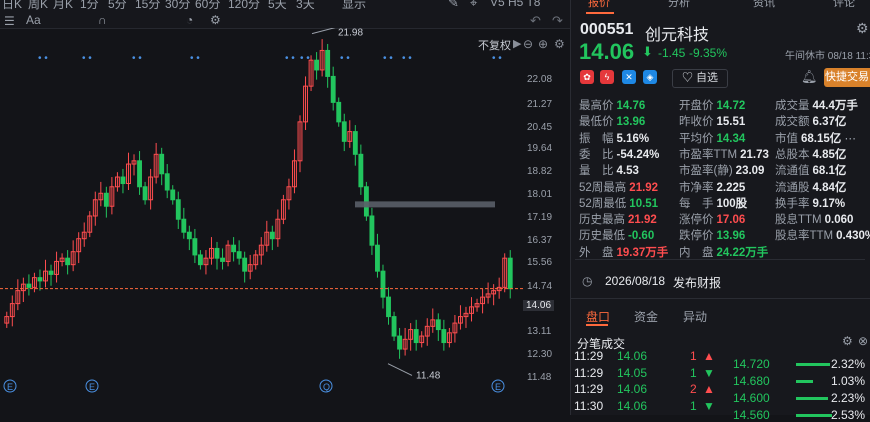 The height and width of the screenshot is (422, 870). I want to click on trades-close-icon: ⊗, so click(863, 341).